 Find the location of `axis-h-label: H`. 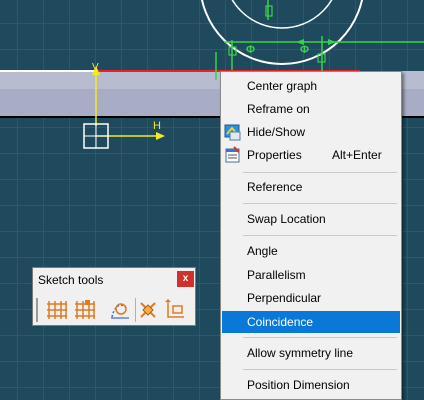

axis-h-label: H is located at coordinates (157, 126).